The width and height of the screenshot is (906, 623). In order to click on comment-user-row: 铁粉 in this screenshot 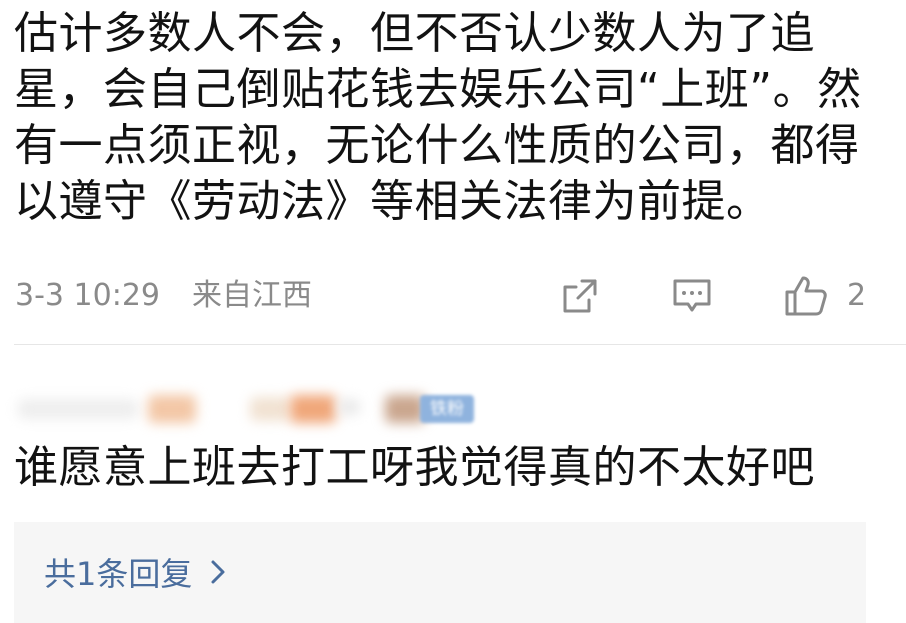, I will do `click(453, 410)`.